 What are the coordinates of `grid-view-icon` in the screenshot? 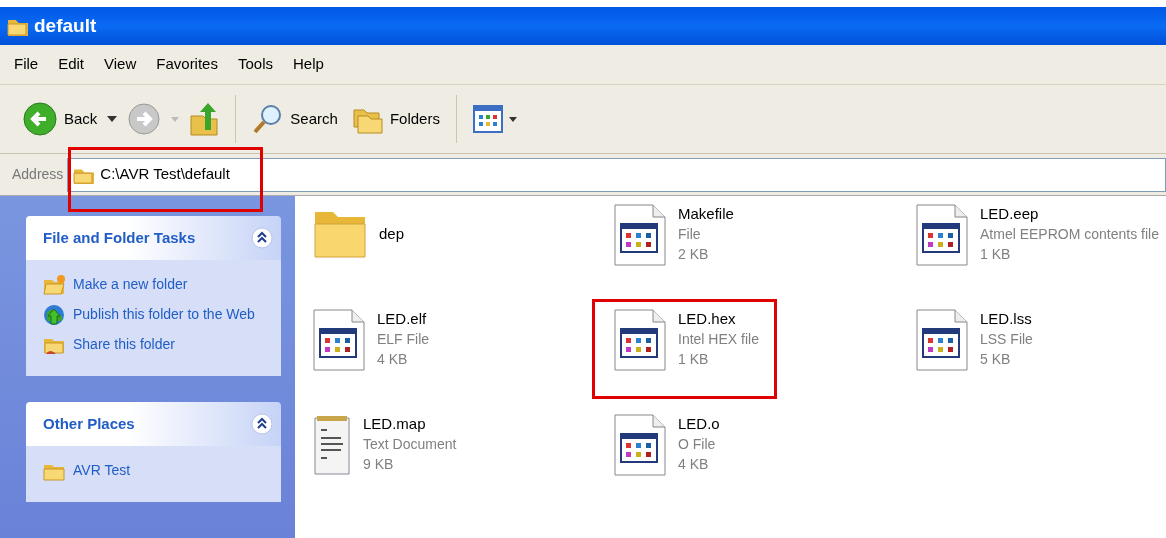 It's located at (487, 119).